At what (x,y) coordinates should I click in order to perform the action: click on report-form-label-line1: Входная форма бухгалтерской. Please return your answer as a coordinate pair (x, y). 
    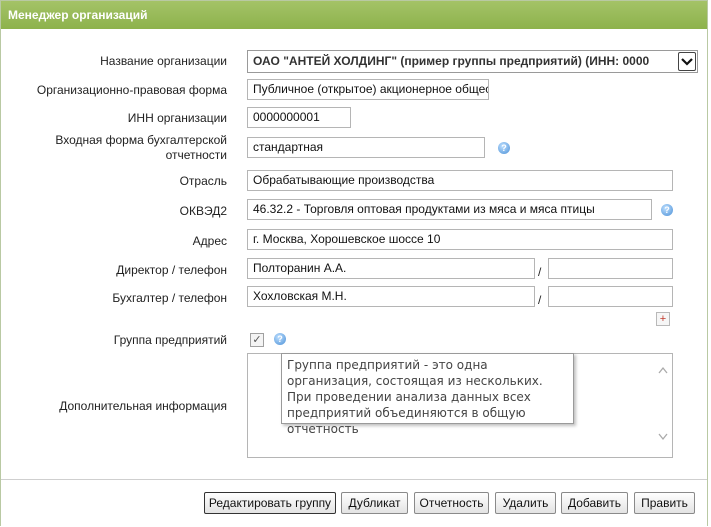
    Looking at the image, I should click on (141, 140).